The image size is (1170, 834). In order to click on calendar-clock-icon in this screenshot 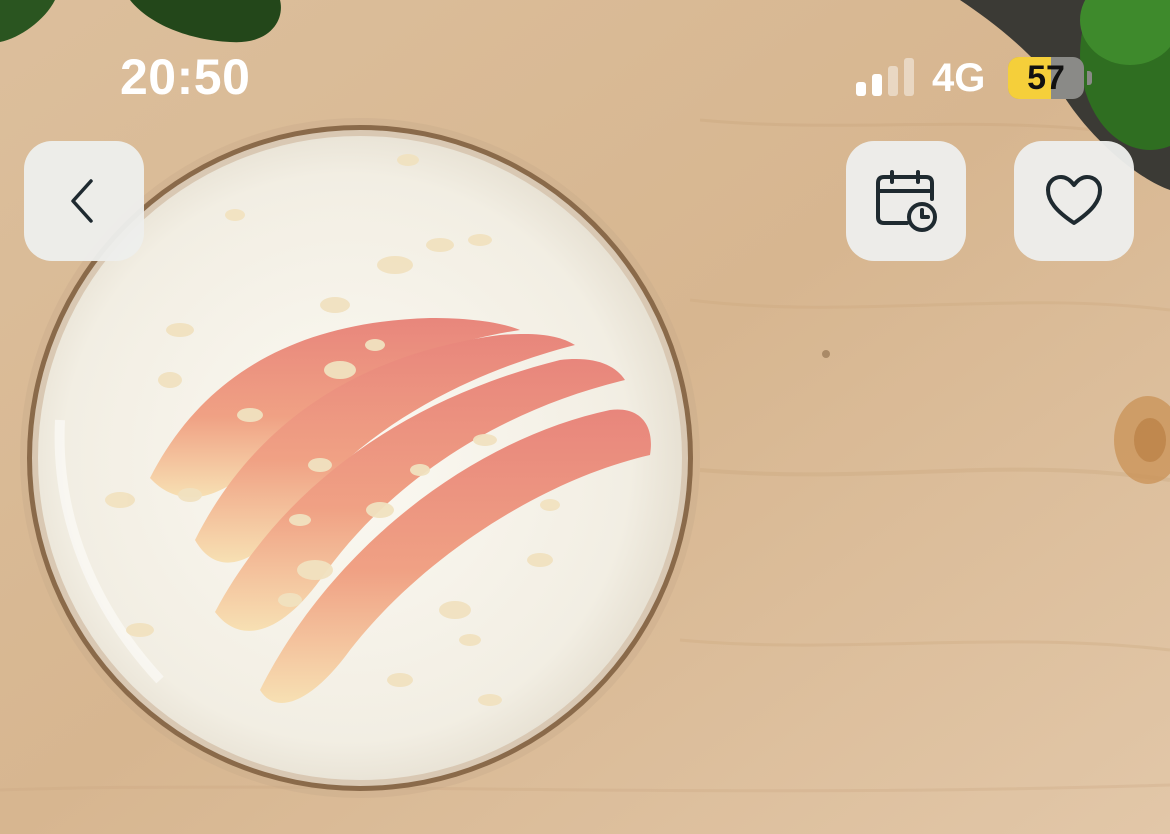, I will do `click(906, 201)`.